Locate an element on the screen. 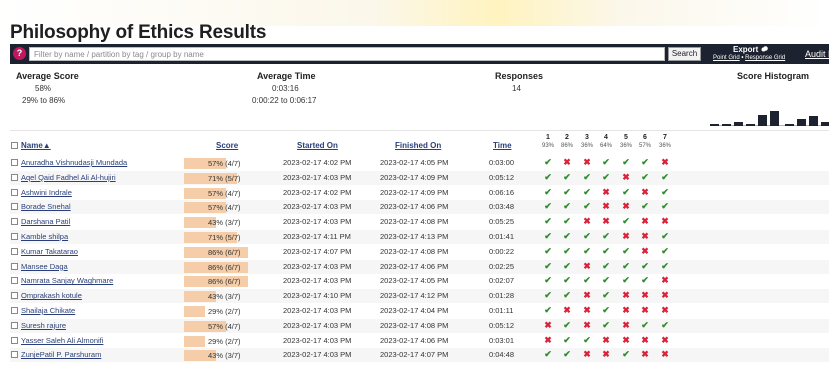 The width and height of the screenshot is (829, 377). question-number: 3 is located at coordinates (587, 137).